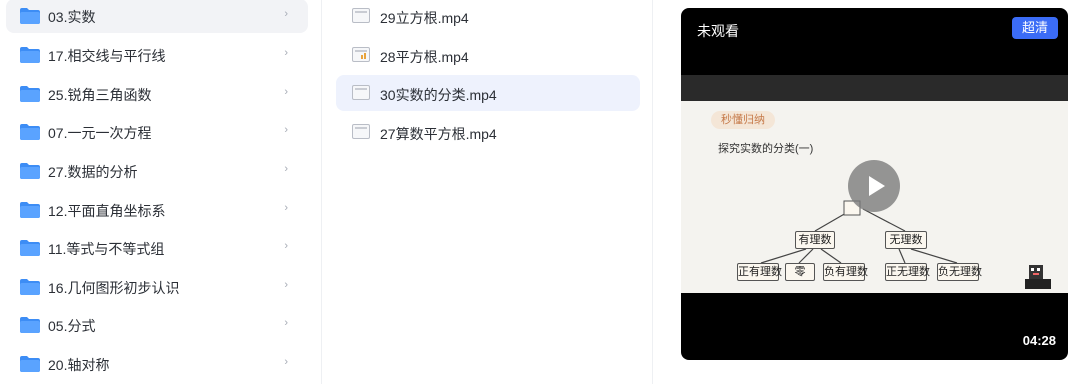 Image resolution: width=1080 pixels, height=384 pixels. I want to click on folder-item: 05.分式 ›, so click(157, 325).